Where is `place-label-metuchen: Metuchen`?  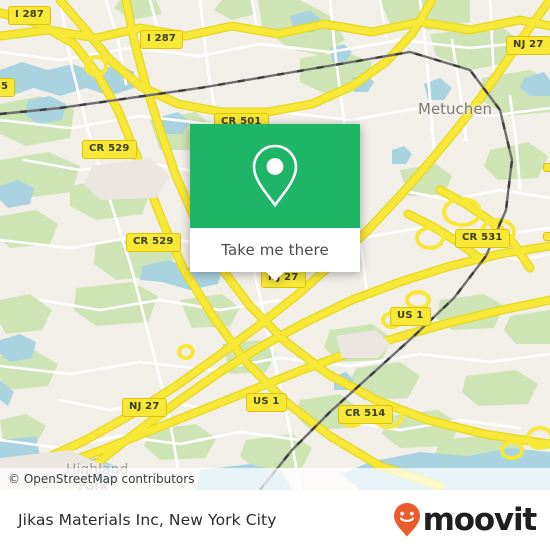 place-label-metuchen: Metuchen is located at coordinates (455, 109).